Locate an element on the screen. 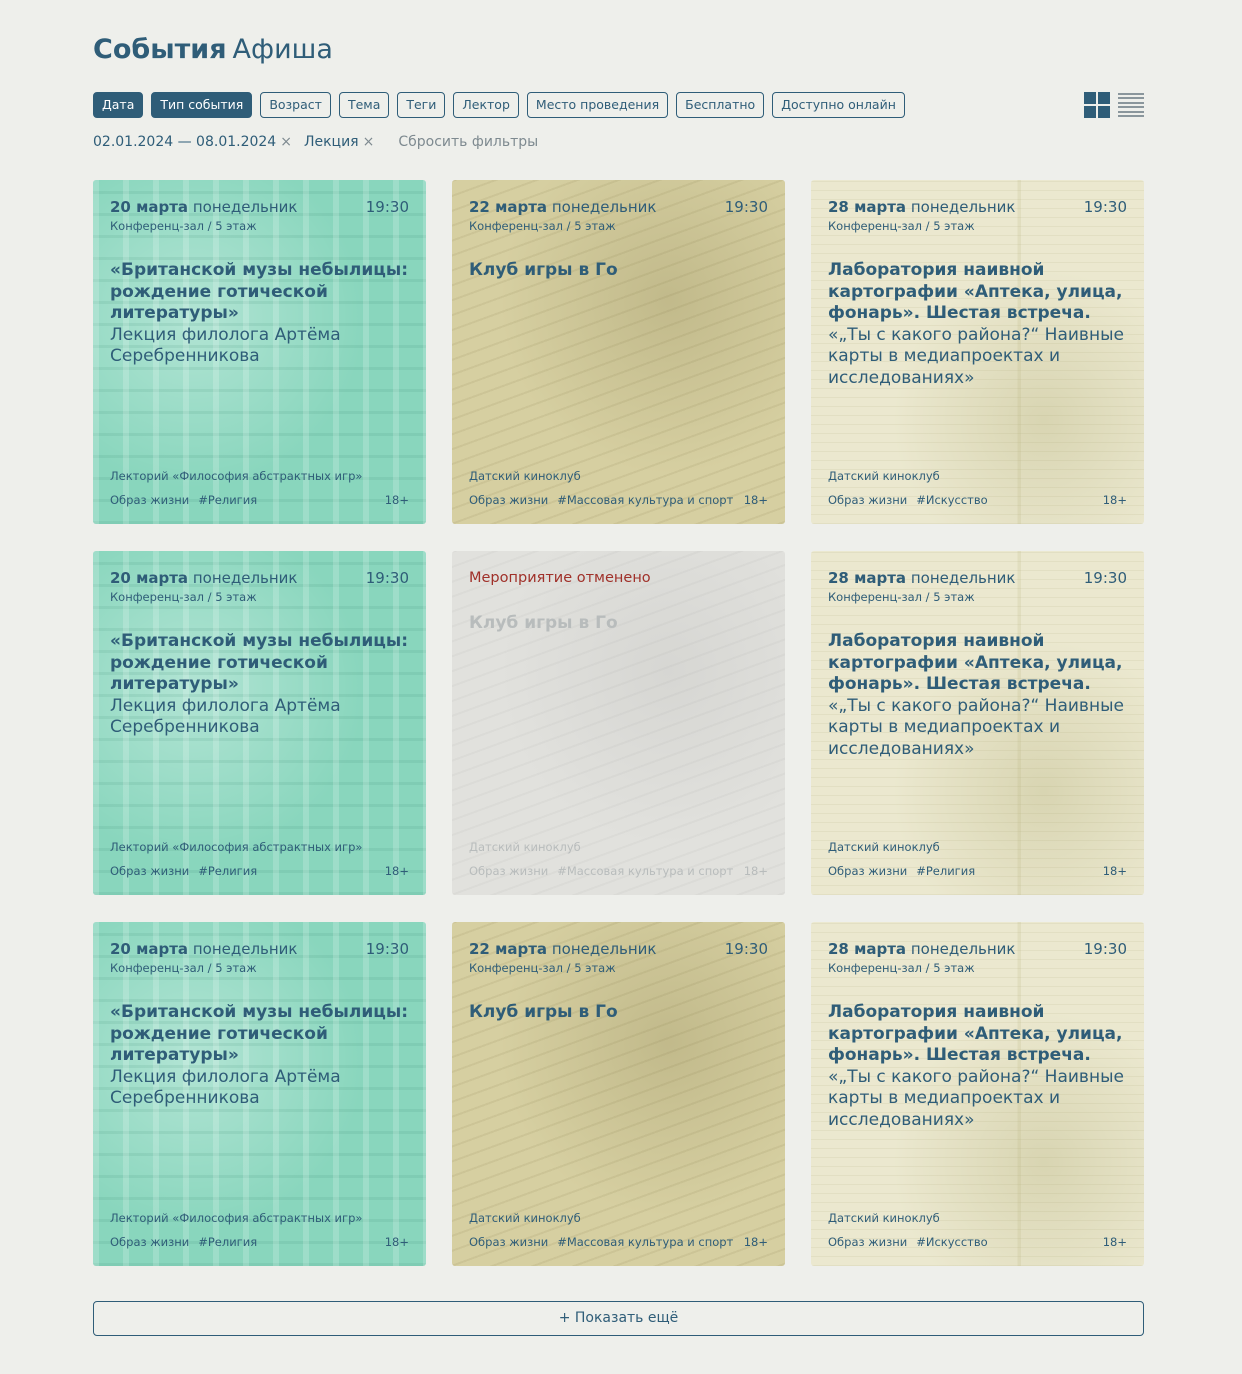  filter-chip: Место проведения is located at coordinates (597, 105).